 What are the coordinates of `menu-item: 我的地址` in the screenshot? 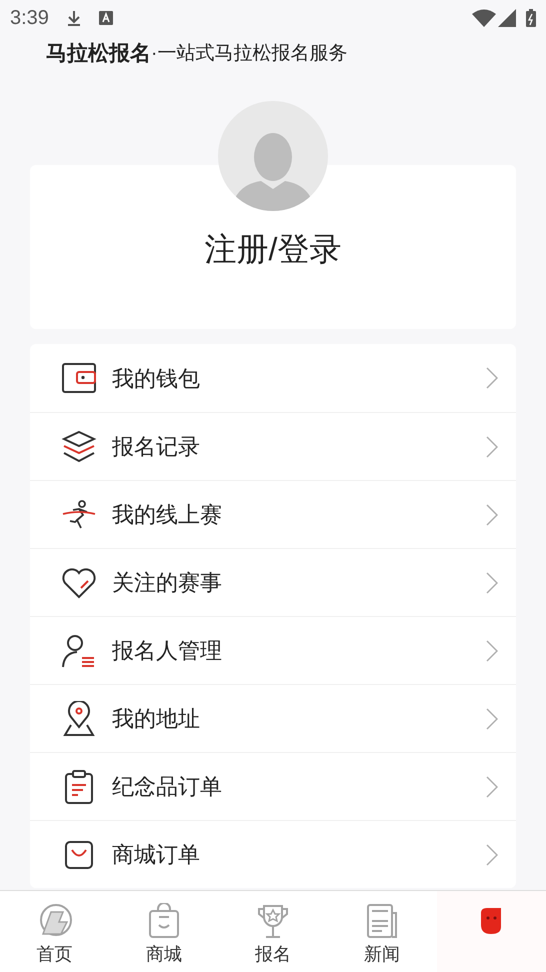 It's located at (273, 718).